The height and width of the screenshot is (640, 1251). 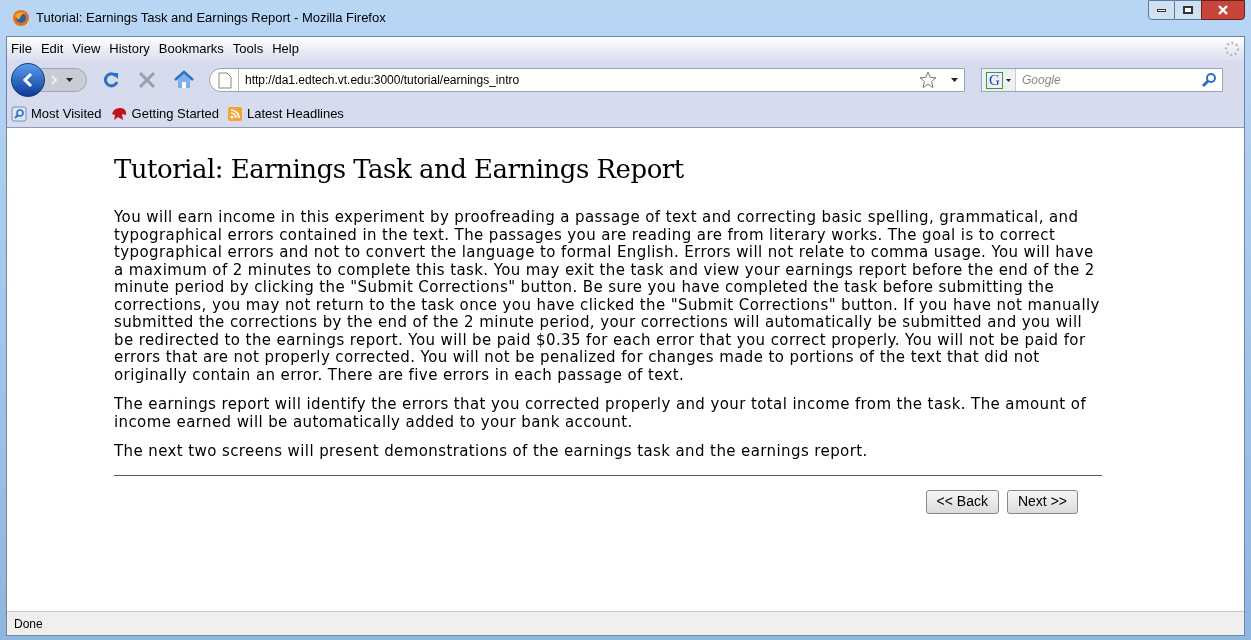 I want to click on magnifier-icon, so click(x=19, y=113).